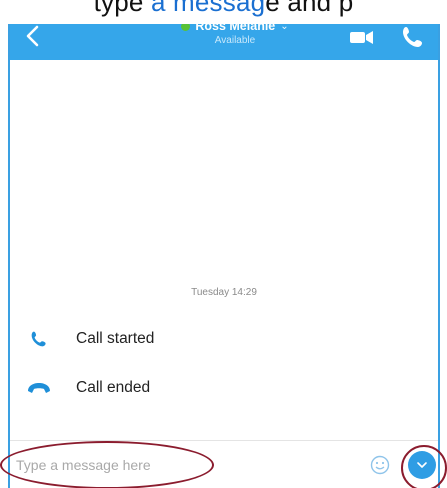 The height and width of the screenshot is (488, 447). What do you see at coordinates (129, 8) in the screenshot?
I see `caption-text-middle: pe` at bounding box center [129, 8].